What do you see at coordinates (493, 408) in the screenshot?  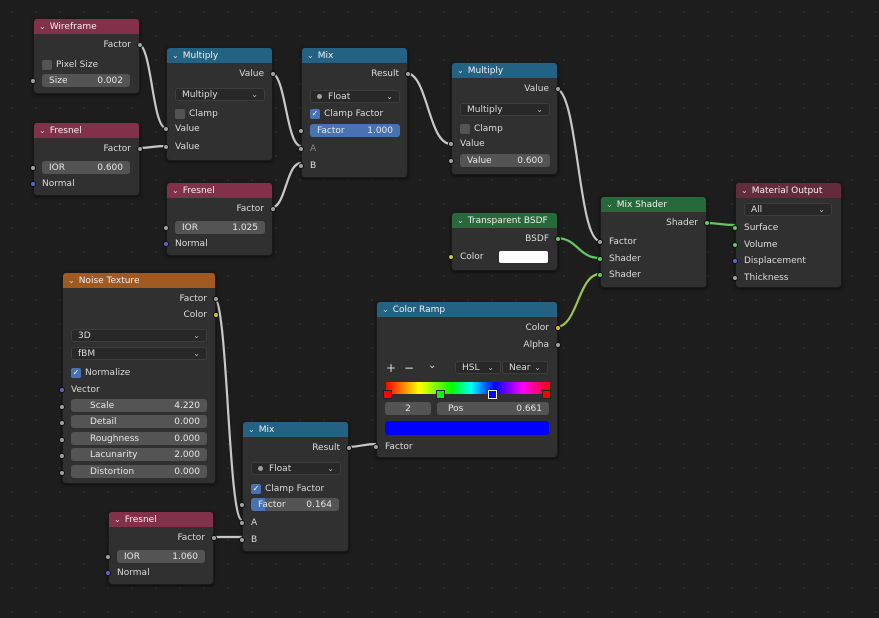 I see `stop-position-field: Pos 0.661` at bounding box center [493, 408].